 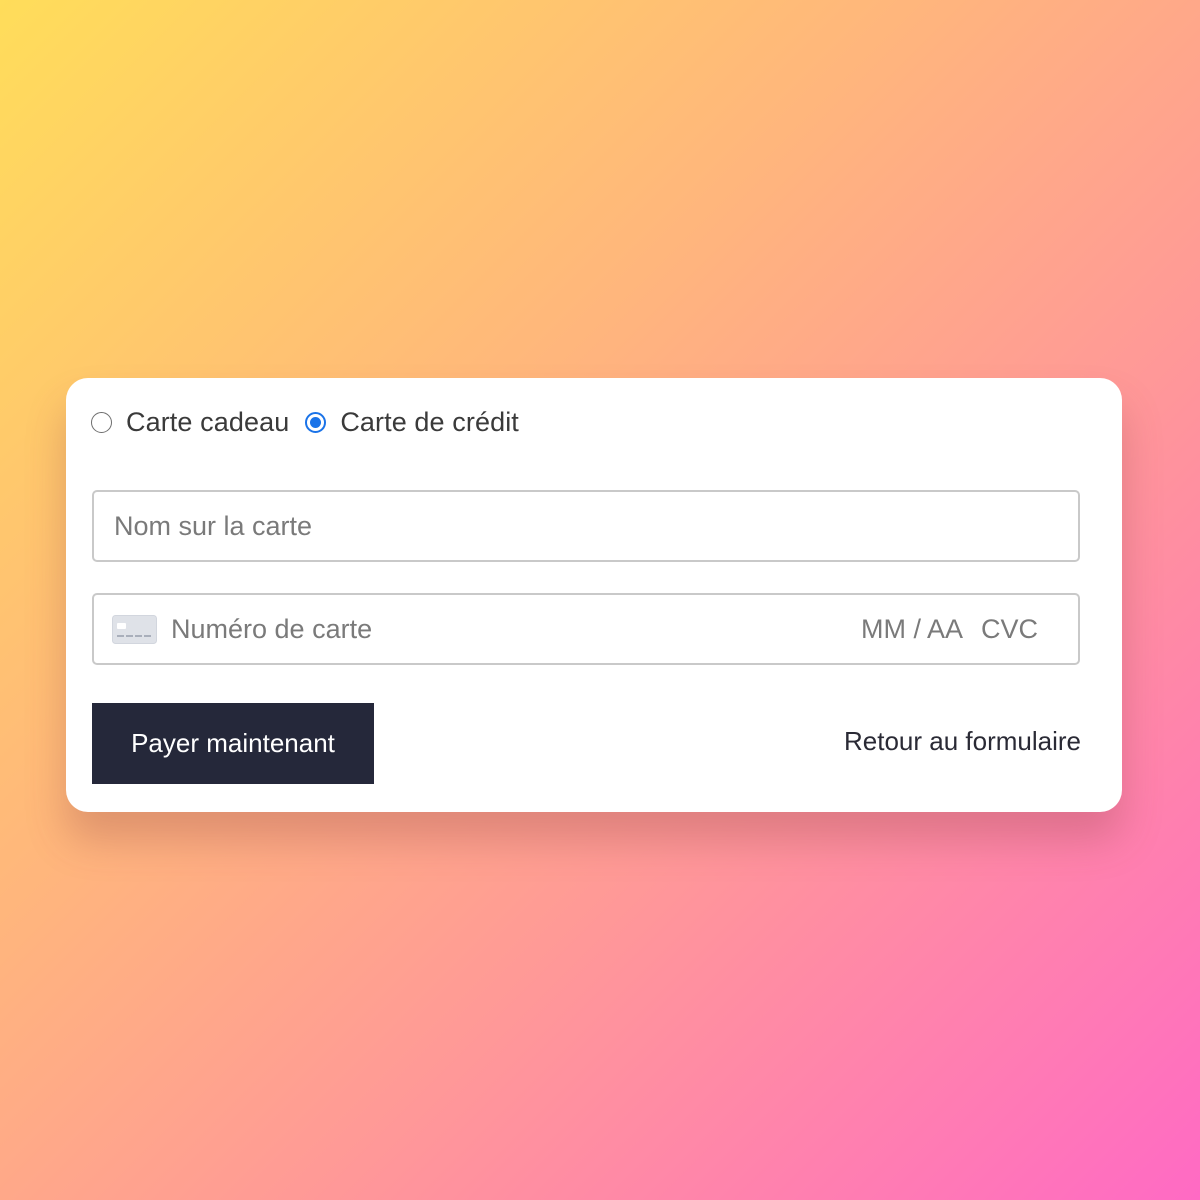 What do you see at coordinates (912, 629) in the screenshot?
I see `card-expiry-input: MM / AA` at bounding box center [912, 629].